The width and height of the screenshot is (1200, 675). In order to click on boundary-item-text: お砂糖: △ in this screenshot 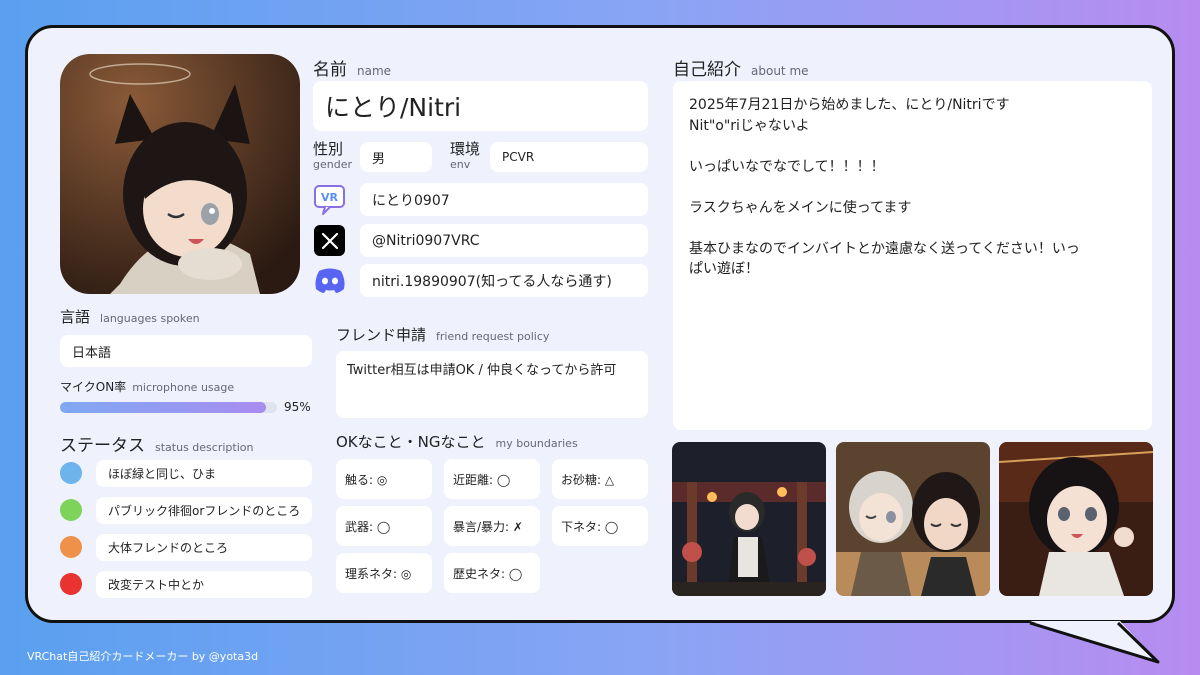, I will do `click(588, 479)`.